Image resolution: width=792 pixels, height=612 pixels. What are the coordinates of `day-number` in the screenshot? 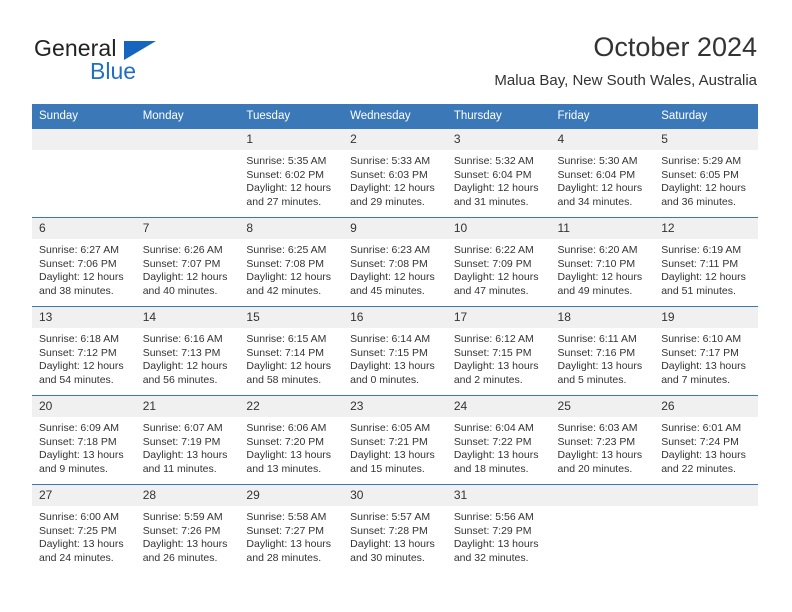 It's located at (602, 495).